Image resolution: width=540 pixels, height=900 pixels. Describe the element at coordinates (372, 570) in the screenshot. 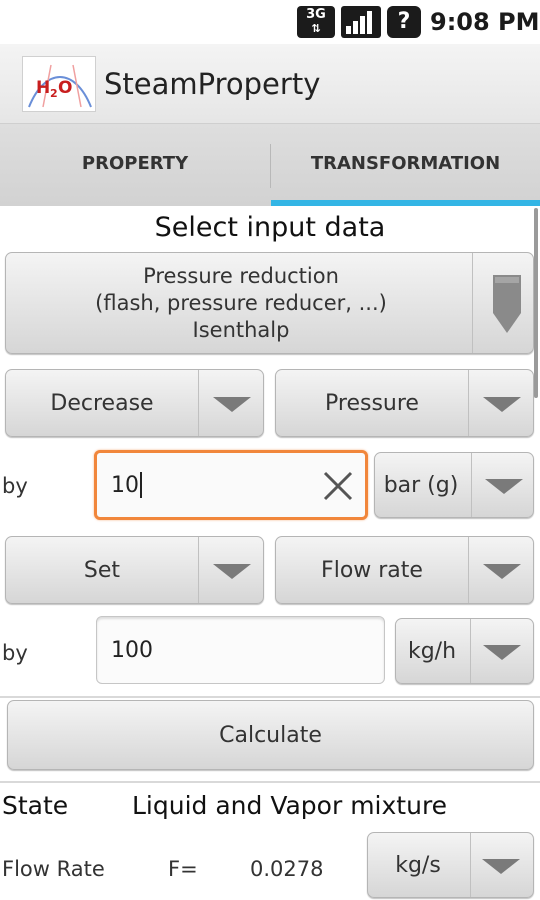

I see `property-spinner-2-value: Flow rate` at that location.